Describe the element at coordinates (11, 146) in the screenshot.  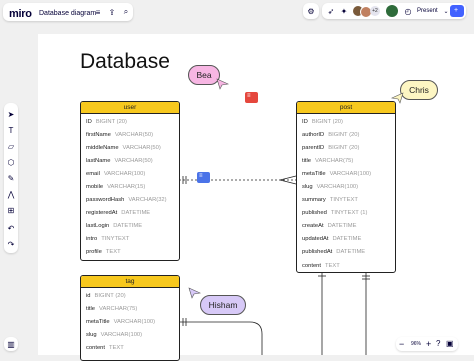
I see `sticky-note-icon: ▱` at that location.